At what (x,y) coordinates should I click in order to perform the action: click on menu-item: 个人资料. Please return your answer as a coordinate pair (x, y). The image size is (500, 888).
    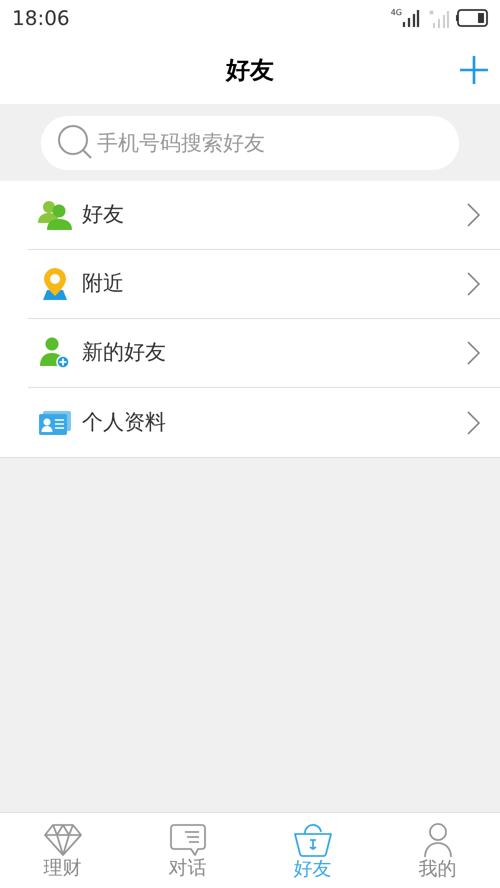
    Looking at the image, I should click on (264, 422).